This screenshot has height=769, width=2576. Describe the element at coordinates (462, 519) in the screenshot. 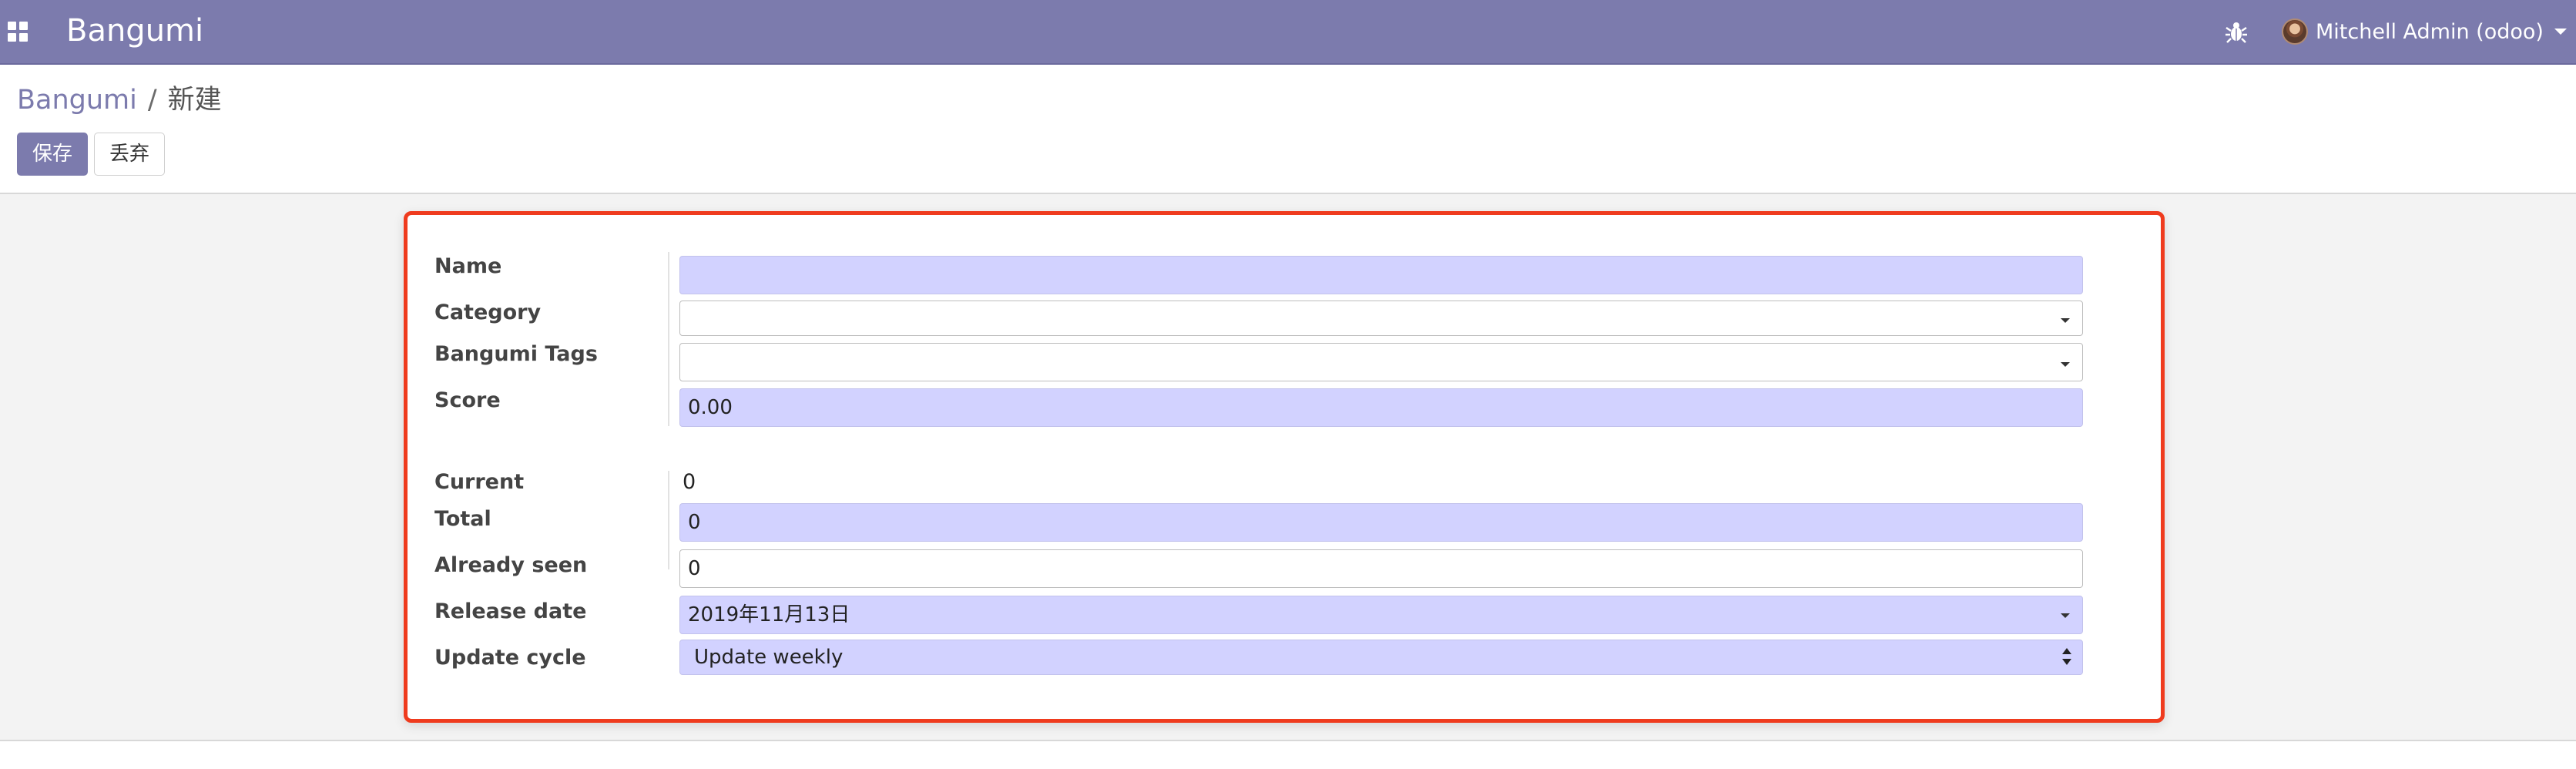

I see `label-total: Total` at that location.